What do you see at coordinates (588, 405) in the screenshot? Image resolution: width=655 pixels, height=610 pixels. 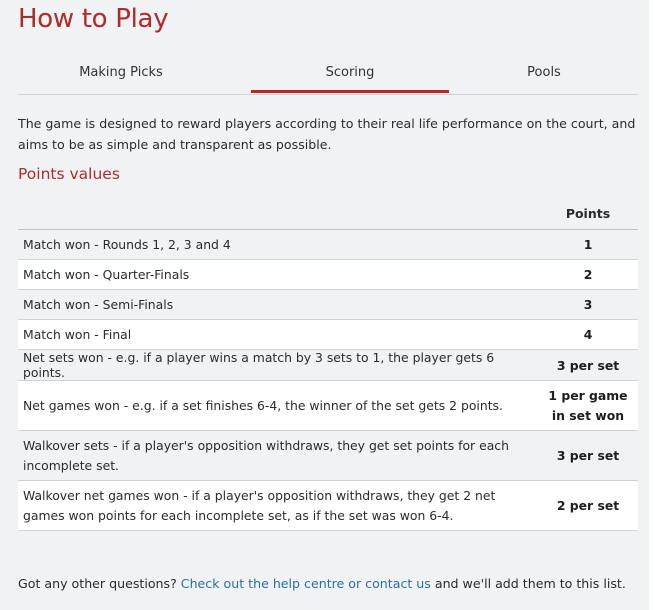 I see `row-points: 1 per game in set won` at bounding box center [588, 405].